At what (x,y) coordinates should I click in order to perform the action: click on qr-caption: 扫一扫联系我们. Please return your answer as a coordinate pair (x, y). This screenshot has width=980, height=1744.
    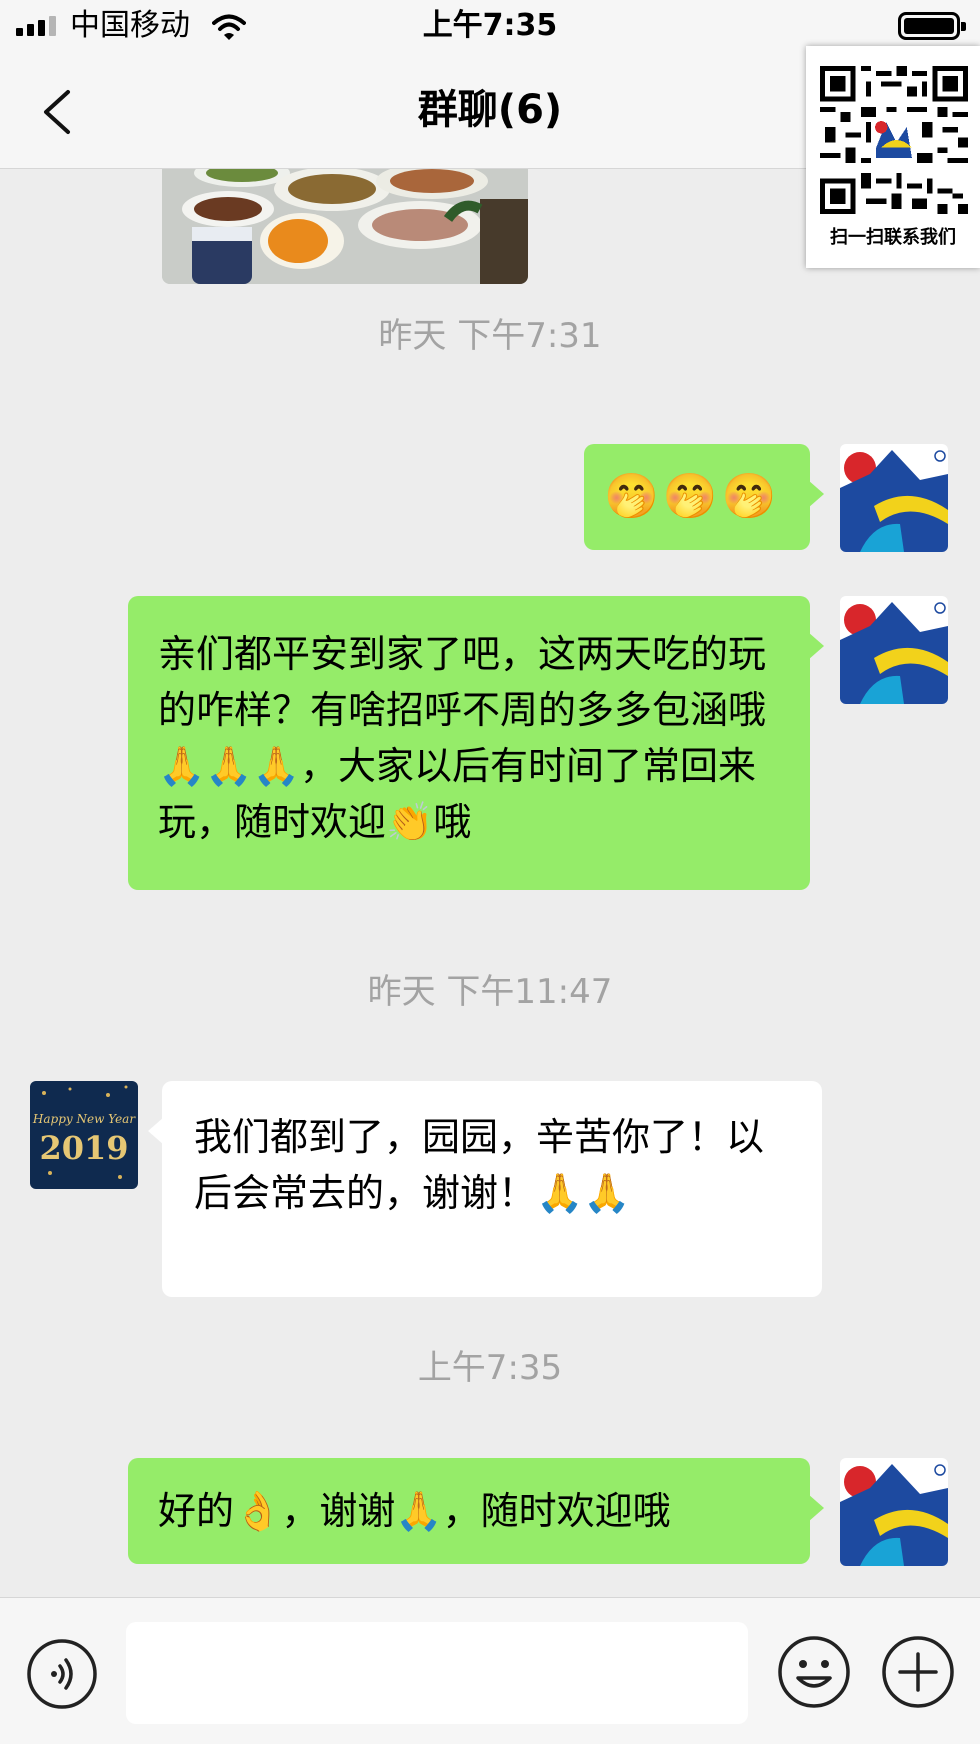
    Looking at the image, I should click on (893, 237).